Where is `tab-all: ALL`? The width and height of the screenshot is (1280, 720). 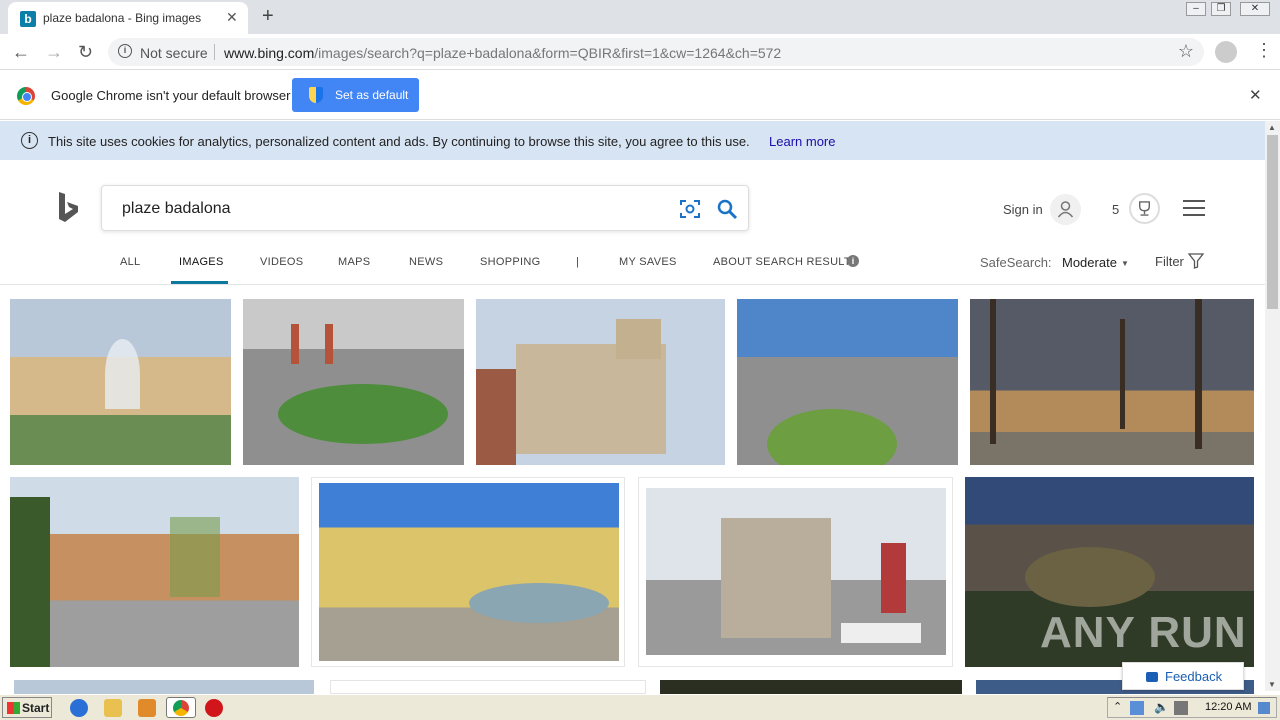 tab-all: ALL is located at coordinates (130, 262).